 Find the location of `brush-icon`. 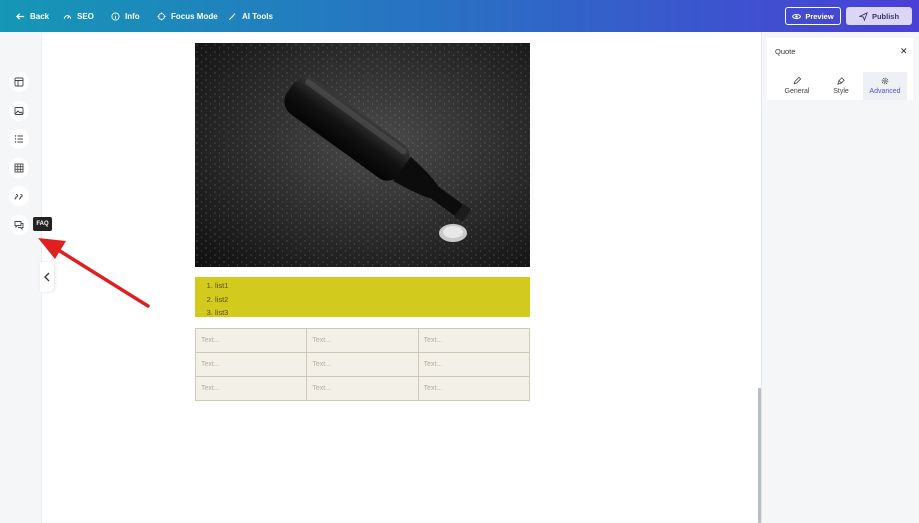

brush-icon is located at coordinates (841, 81).